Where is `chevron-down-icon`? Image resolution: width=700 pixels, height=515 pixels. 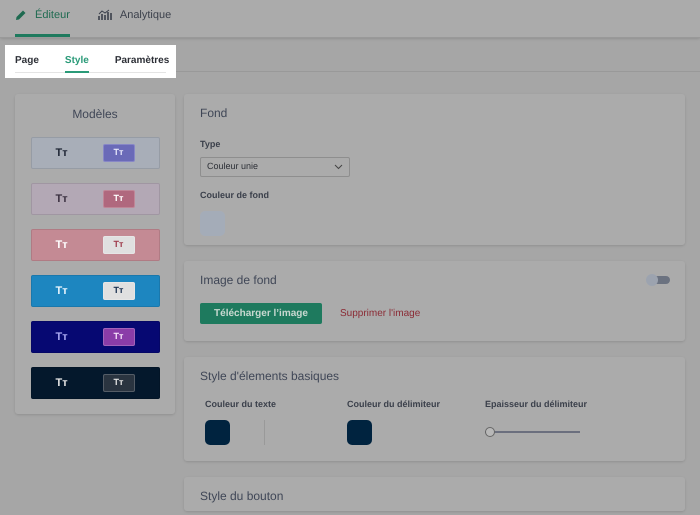 chevron-down-icon is located at coordinates (338, 167).